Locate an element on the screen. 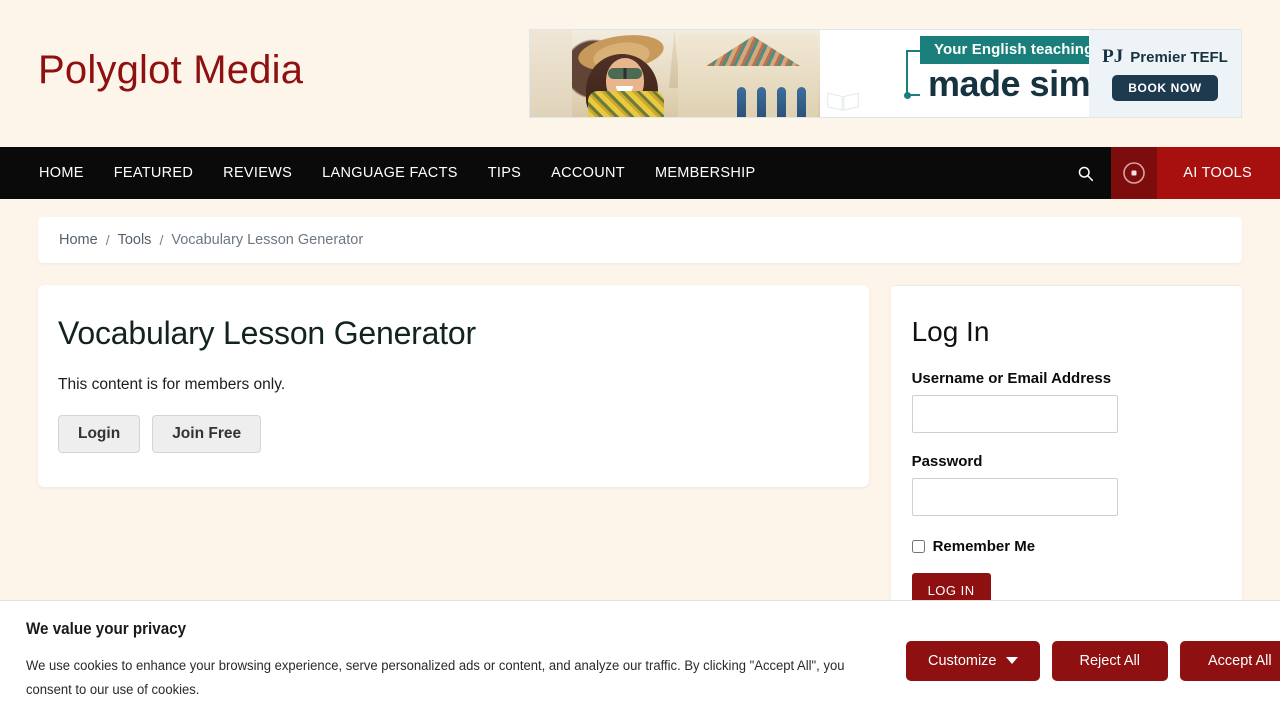 This screenshot has height=720, width=1280. username-input is located at coordinates (1014, 414).